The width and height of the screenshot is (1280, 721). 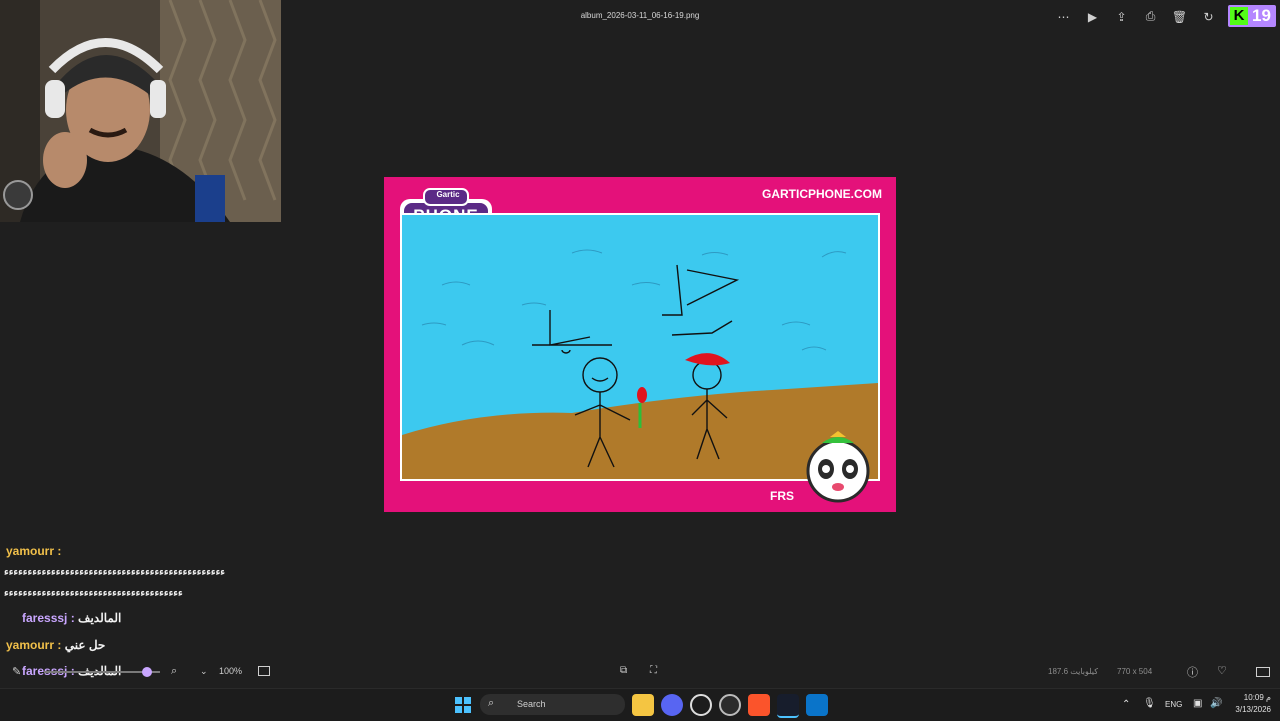 I want to click on chat-message: ءءءءءءءءءءءءءءءءءءءءءءءءءءءءءءءءءءءءءء, so click(x=93, y=593).